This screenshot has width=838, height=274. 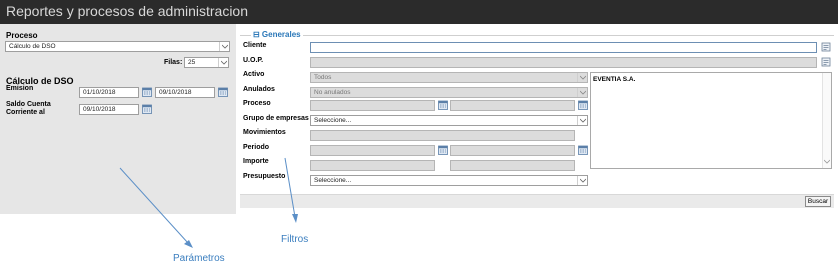 What do you see at coordinates (449, 77) in the screenshot?
I see `activo-select: Todos` at bounding box center [449, 77].